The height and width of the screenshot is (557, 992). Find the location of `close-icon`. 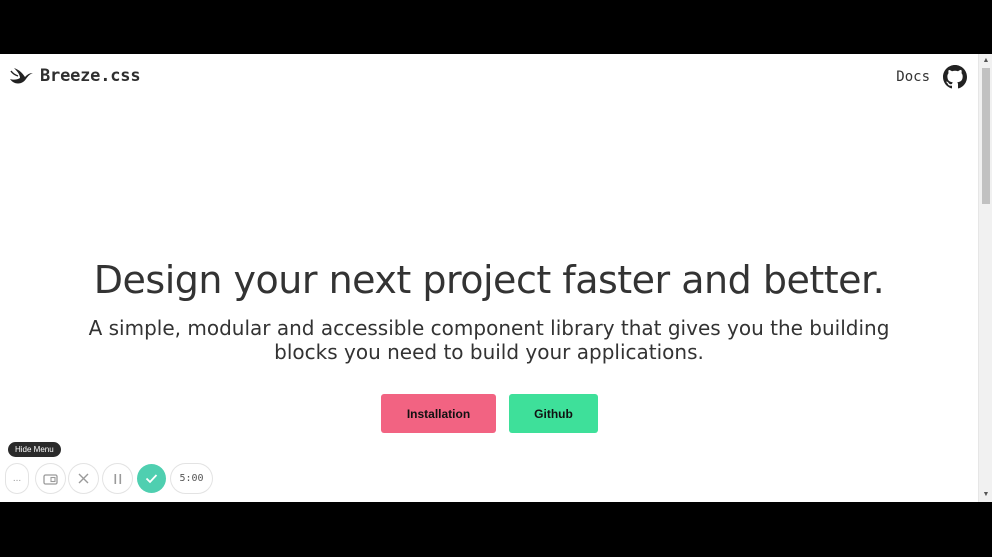

close-icon is located at coordinates (83, 478).